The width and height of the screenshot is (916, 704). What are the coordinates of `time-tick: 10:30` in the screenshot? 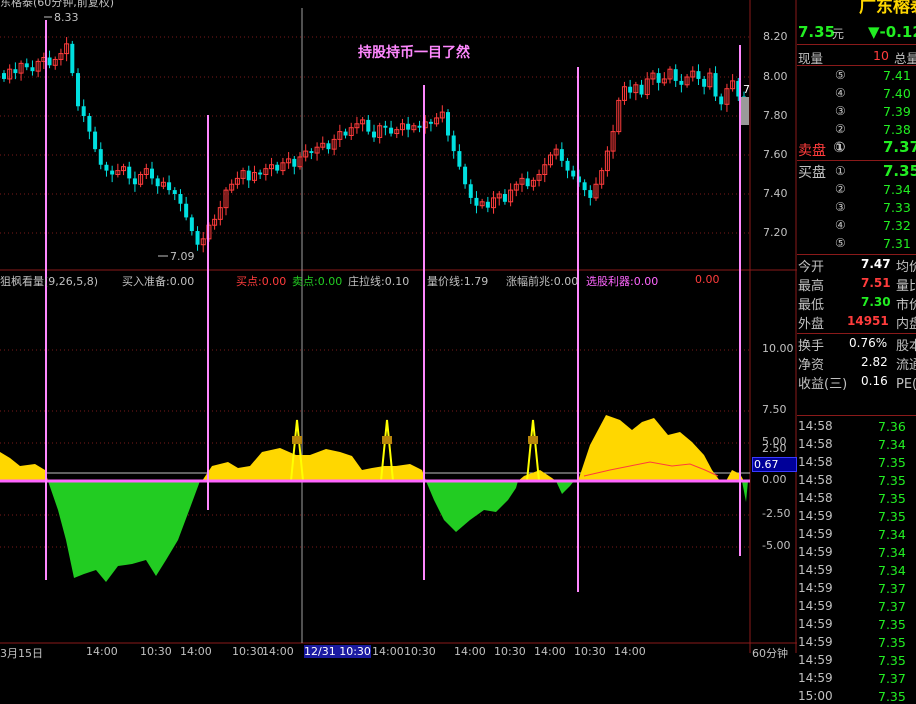 It's located at (590, 651).